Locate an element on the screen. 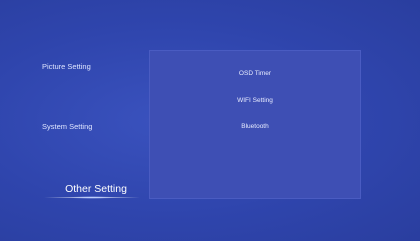  option-bluetooth: Bluetooth is located at coordinates (255, 126).